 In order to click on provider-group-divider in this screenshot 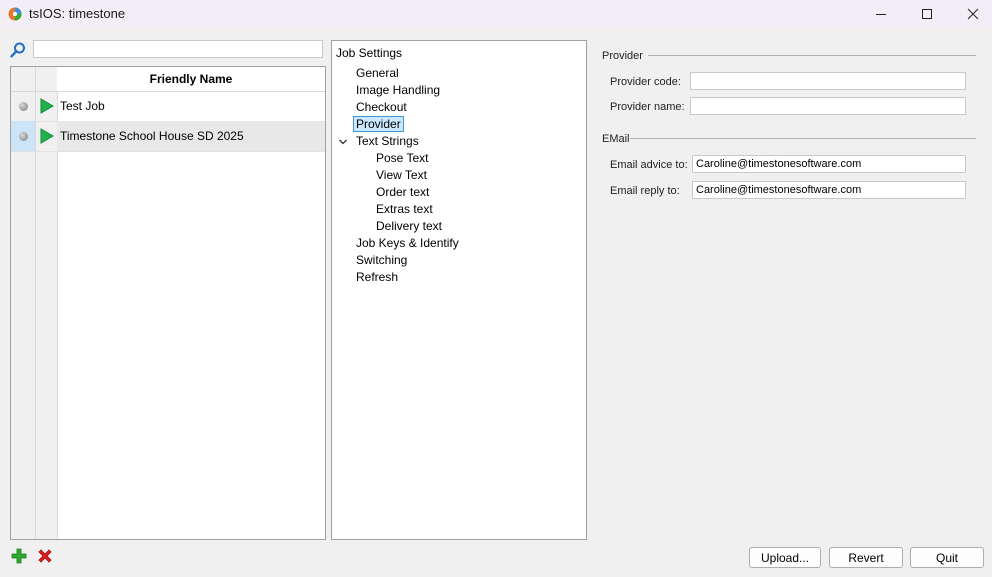, I will do `click(812, 55)`.